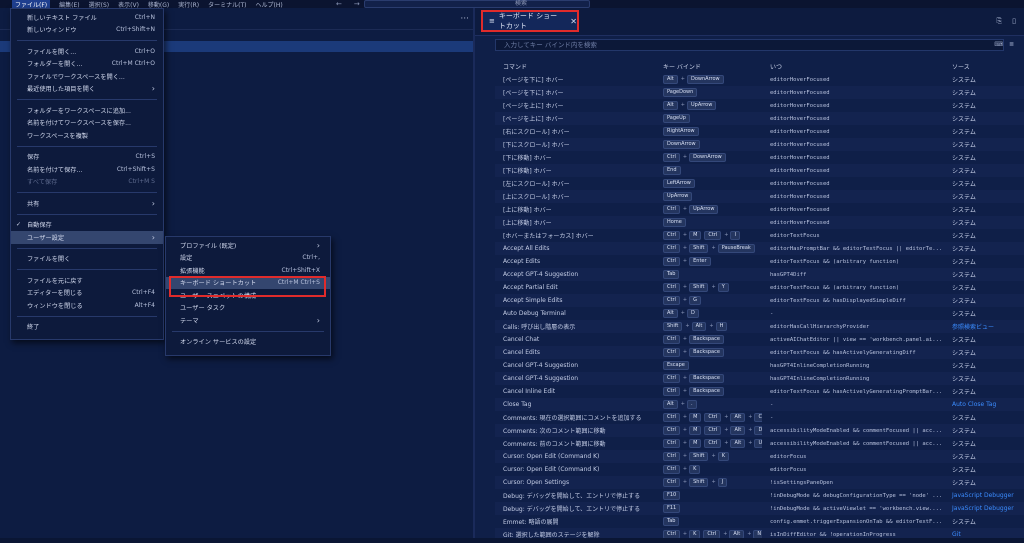 Image resolution: width=1024 pixels, height=543 pixels. I want to click on menu-item-label: 新しいテキスト ファイル, so click(62, 18).